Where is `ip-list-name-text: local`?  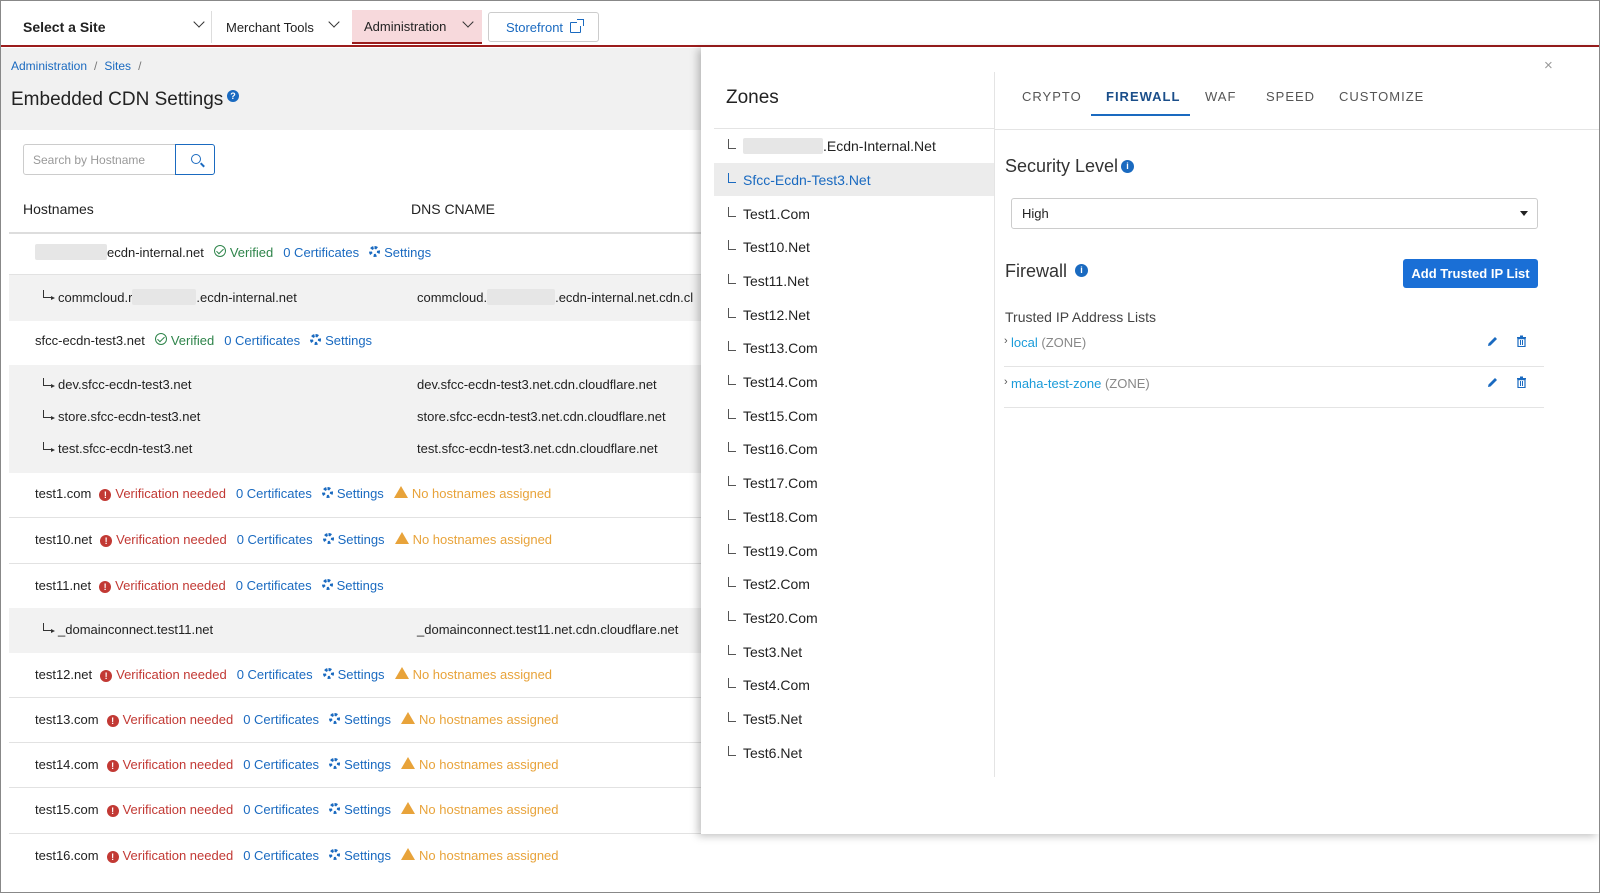 ip-list-name-text: local is located at coordinates (1024, 342).